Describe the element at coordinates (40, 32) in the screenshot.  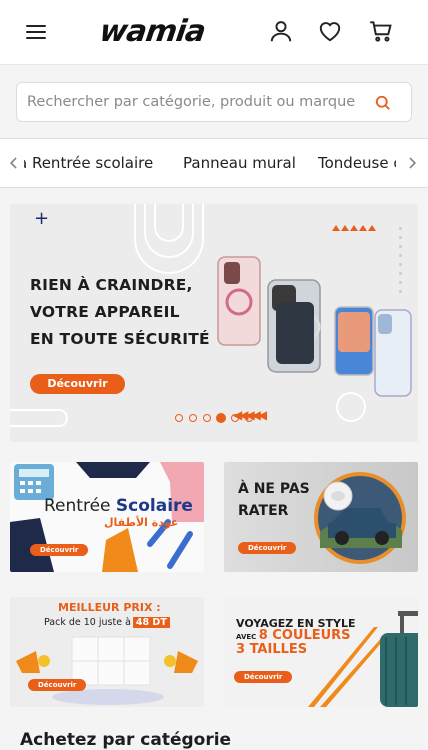
I see `hamburger-menu-icon` at that location.